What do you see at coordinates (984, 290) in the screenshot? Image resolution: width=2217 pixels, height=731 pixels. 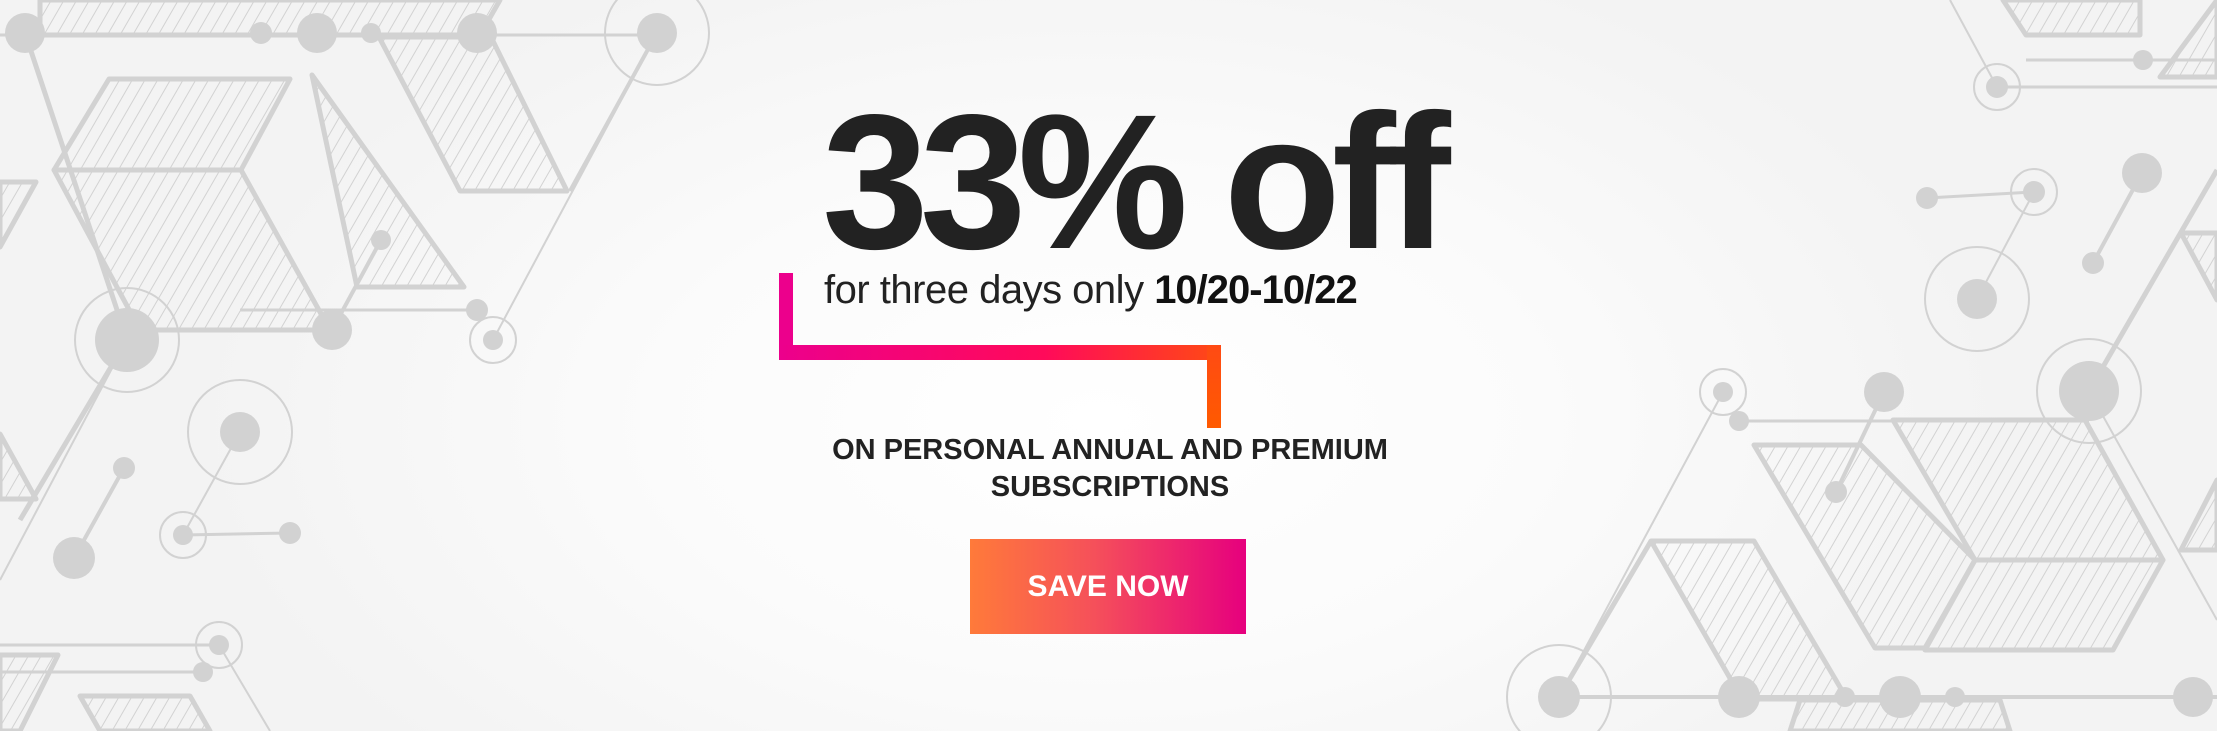 I see `promo-period-text: for three days only` at bounding box center [984, 290].